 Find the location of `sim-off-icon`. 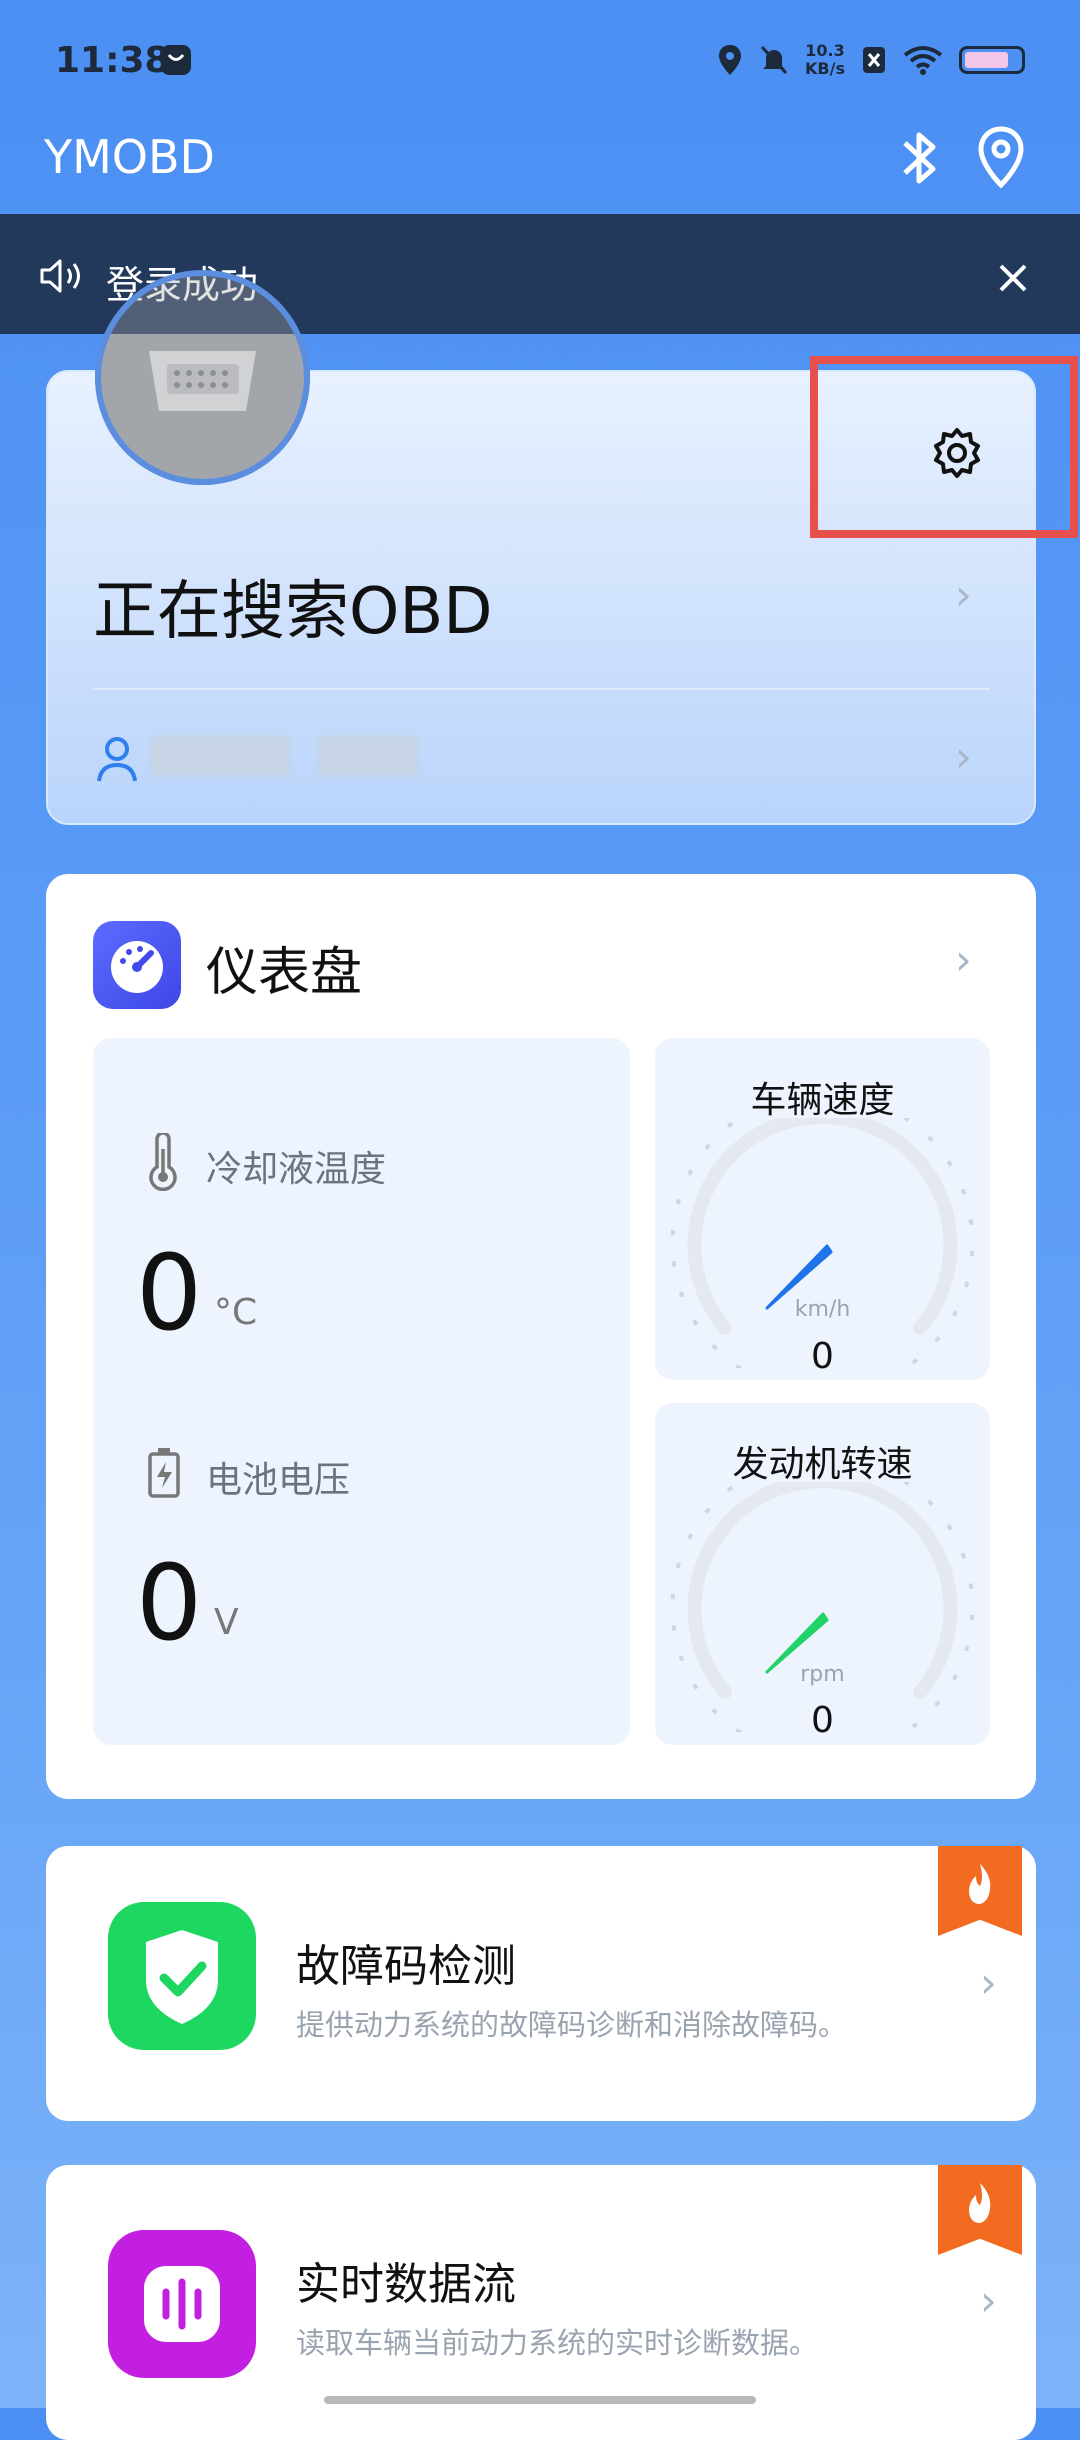

sim-off-icon is located at coordinates (874, 60).